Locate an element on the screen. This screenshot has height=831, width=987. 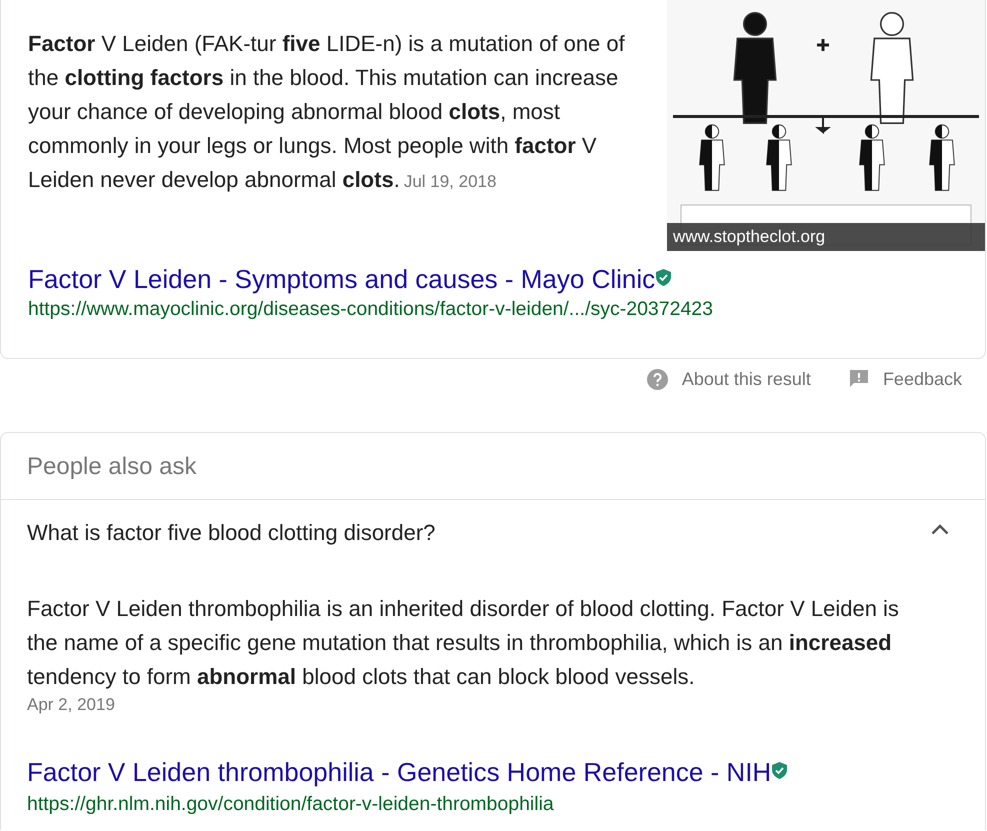
result-url: https://www.mayoclinic.org/diseases-conditions/factor-v-leiden/.../syc-20372423 is located at coordinates (371, 309).